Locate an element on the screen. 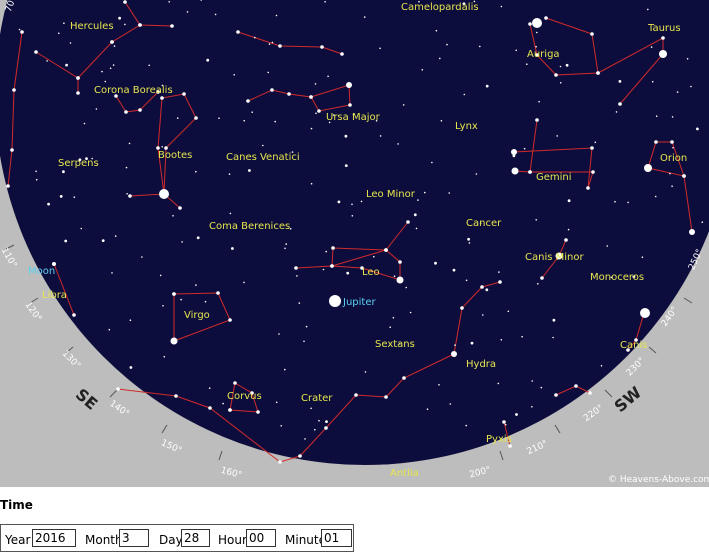  label-leo-minor: Leo Minor is located at coordinates (391, 194).